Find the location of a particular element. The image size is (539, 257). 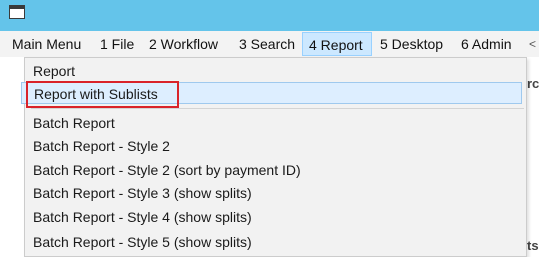

menu-workflow: 2 Workflow is located at coordinates (183, 44).